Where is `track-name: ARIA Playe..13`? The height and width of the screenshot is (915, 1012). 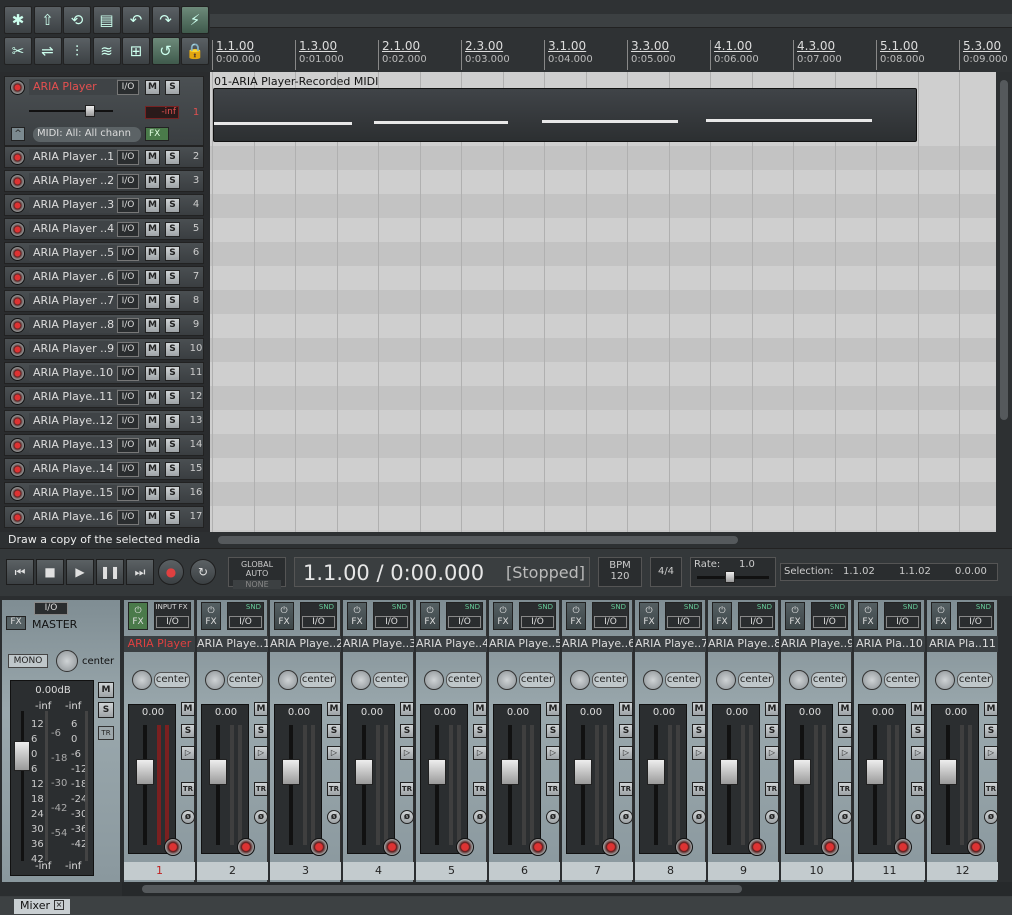
track-name: ARIA Playe..13 is located at coordinates (73, 445).